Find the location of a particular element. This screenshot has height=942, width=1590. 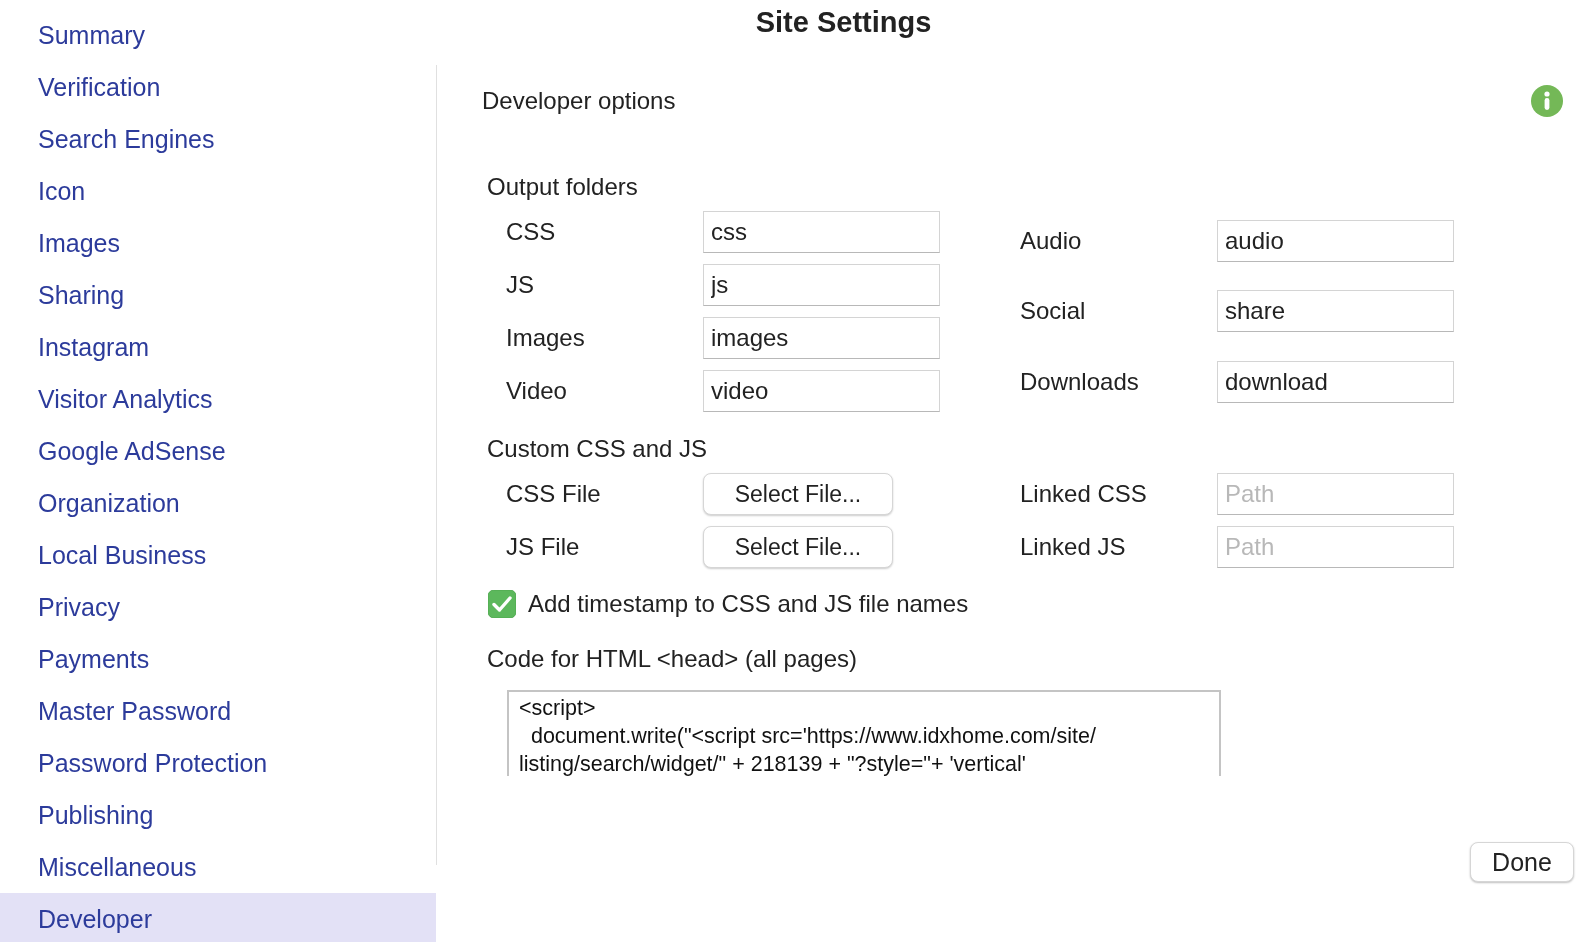

sidebar-item: Miscellaneous is located at coordinates (218, 867).